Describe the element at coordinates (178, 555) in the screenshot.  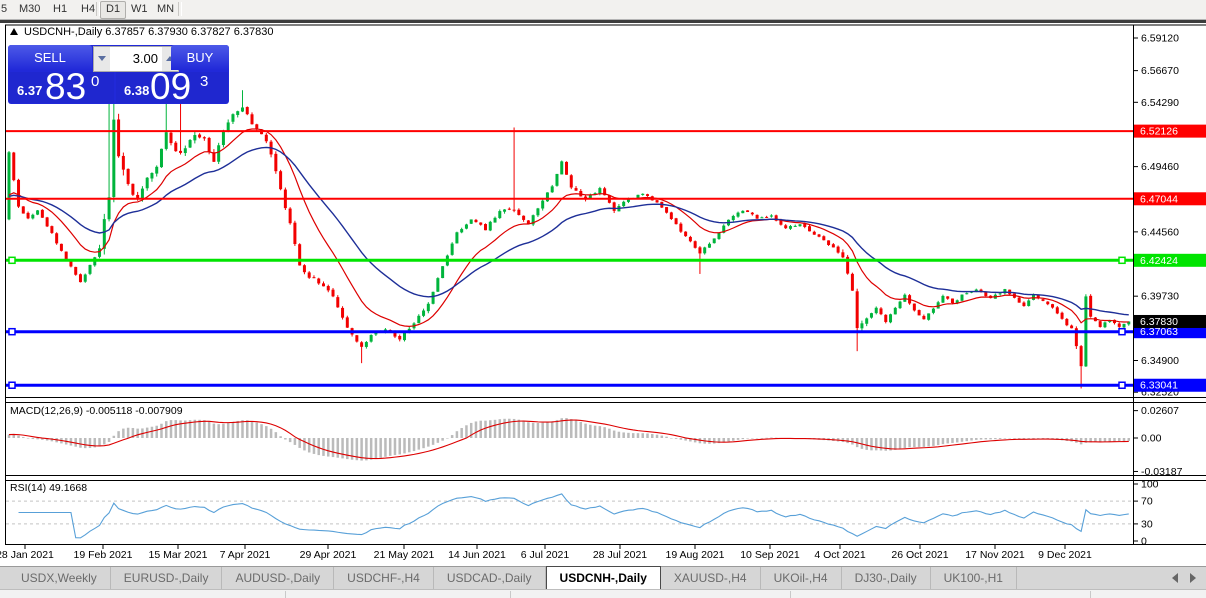
I see `svg-text: 15 Mar 2021` at that location.